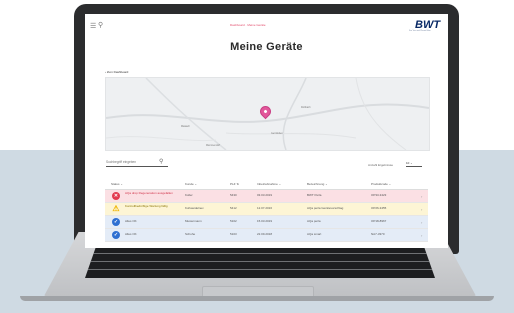 The height and width of the screenshot is (313, 514). What do you see at coordinates (314, 221) in the screenshot?
I see `device-name: AQa perla` at bounding box center [314, 221].